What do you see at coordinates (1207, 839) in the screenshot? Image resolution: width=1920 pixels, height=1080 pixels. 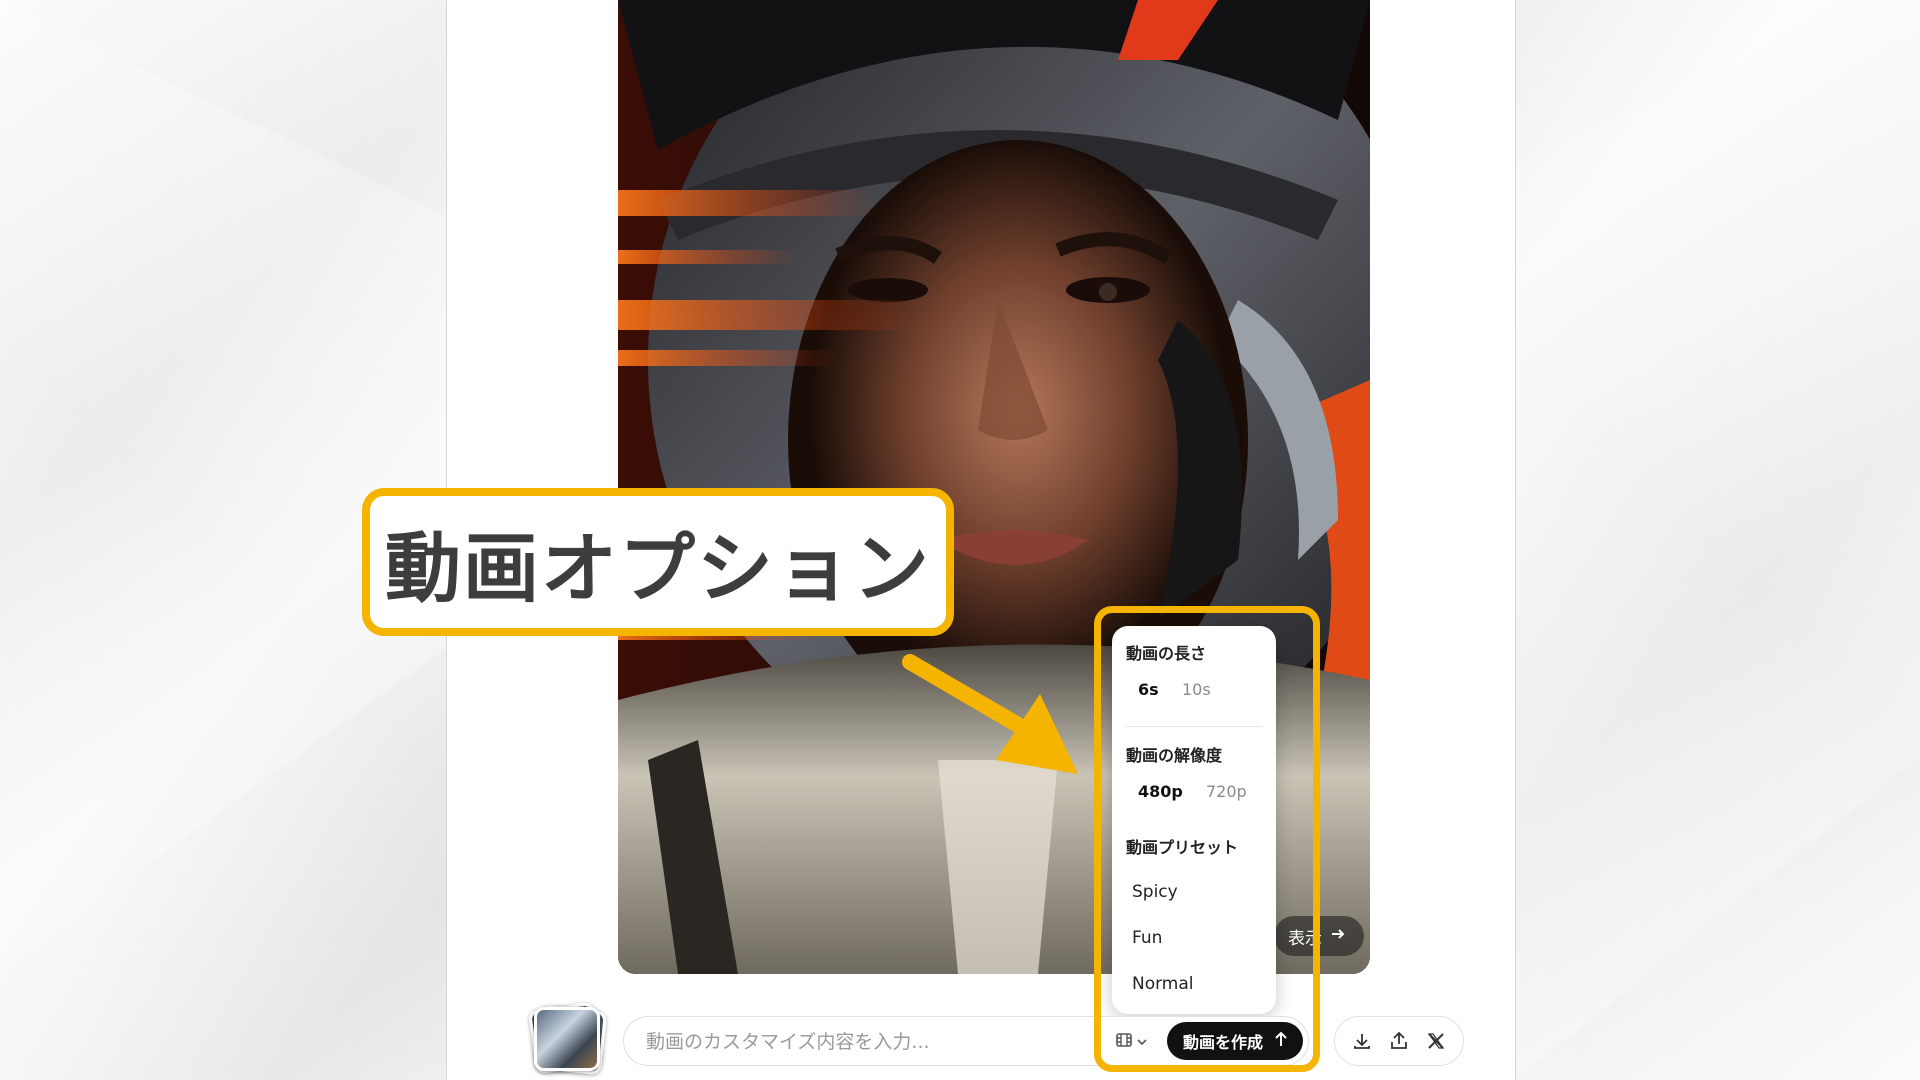 I see `options-highlight-frame` at bounding box center [1207, 839].